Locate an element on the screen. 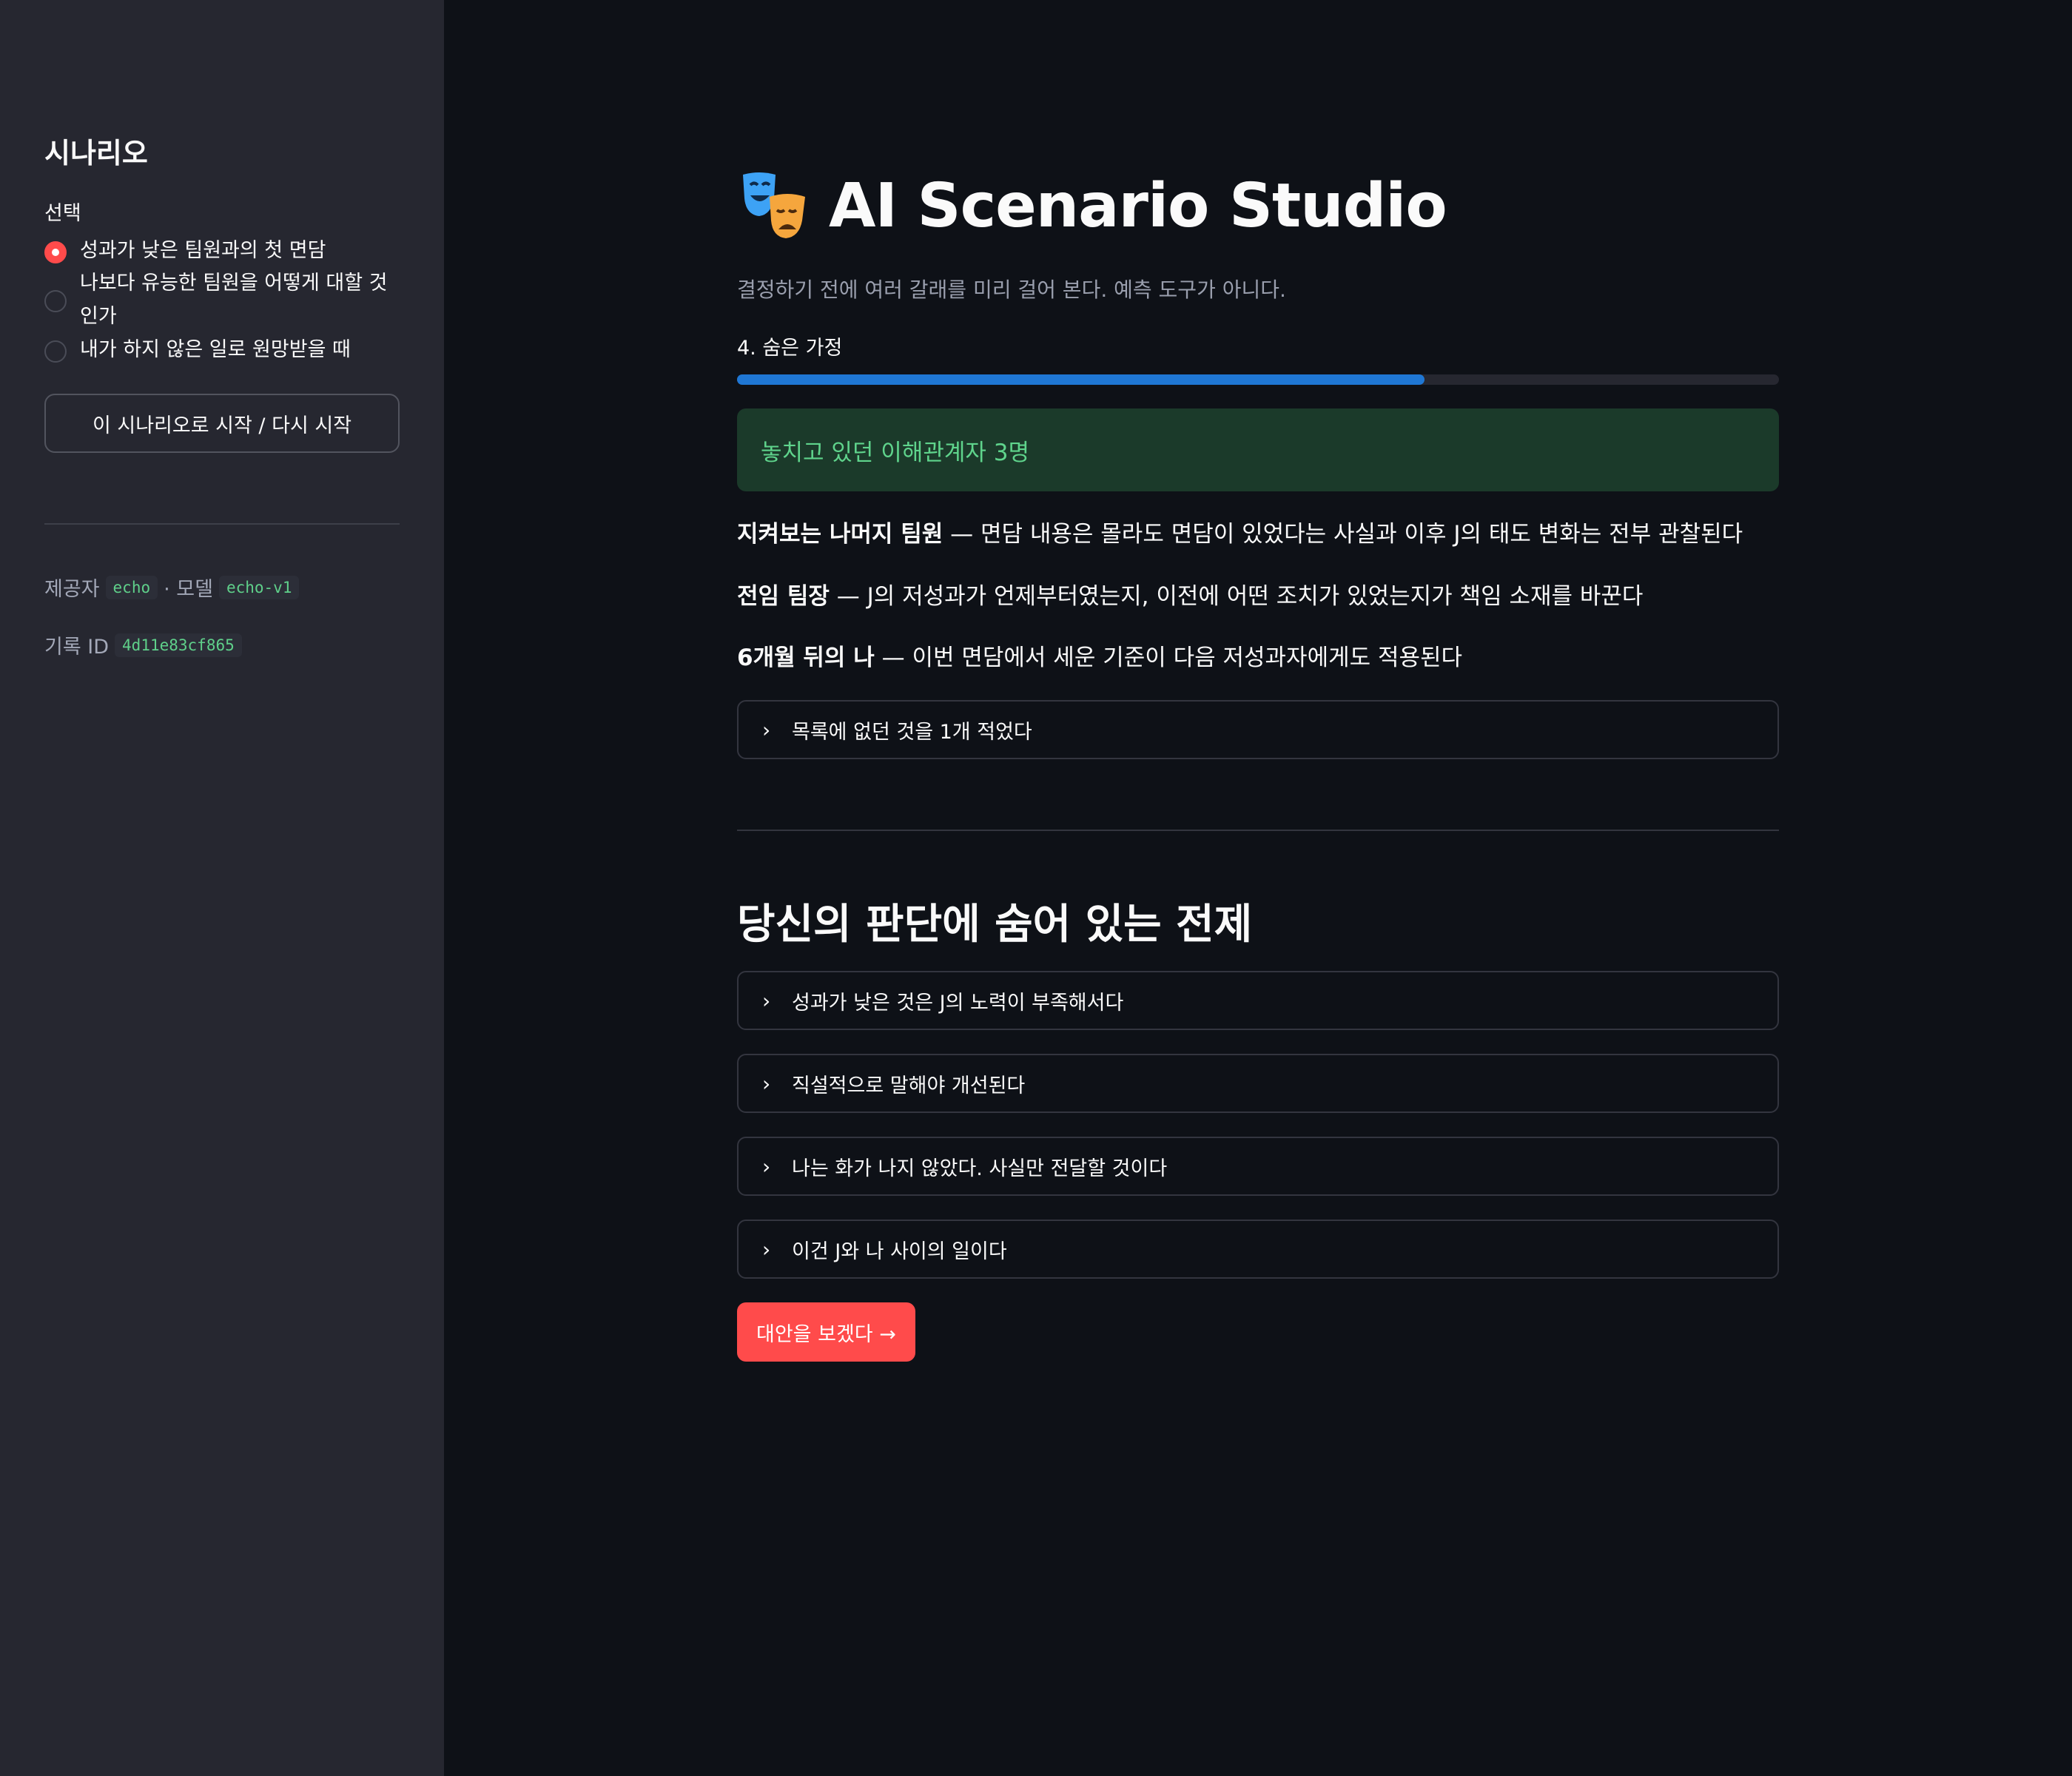 The image size is (2072, 1776). progress-step-label: 4. 숨은 가정 is located at coordinates (790, 348).